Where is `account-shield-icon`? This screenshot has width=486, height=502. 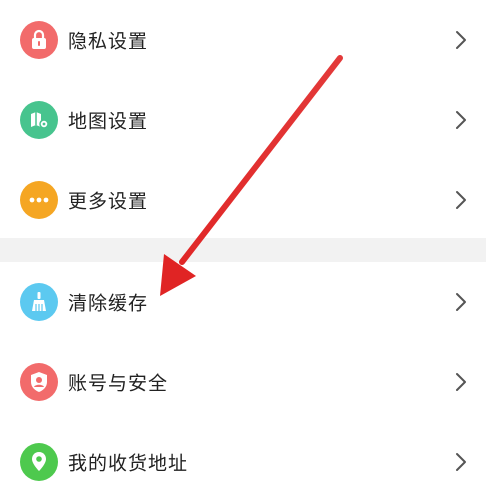 account-shield-icon is located at coordinates (39, 382).